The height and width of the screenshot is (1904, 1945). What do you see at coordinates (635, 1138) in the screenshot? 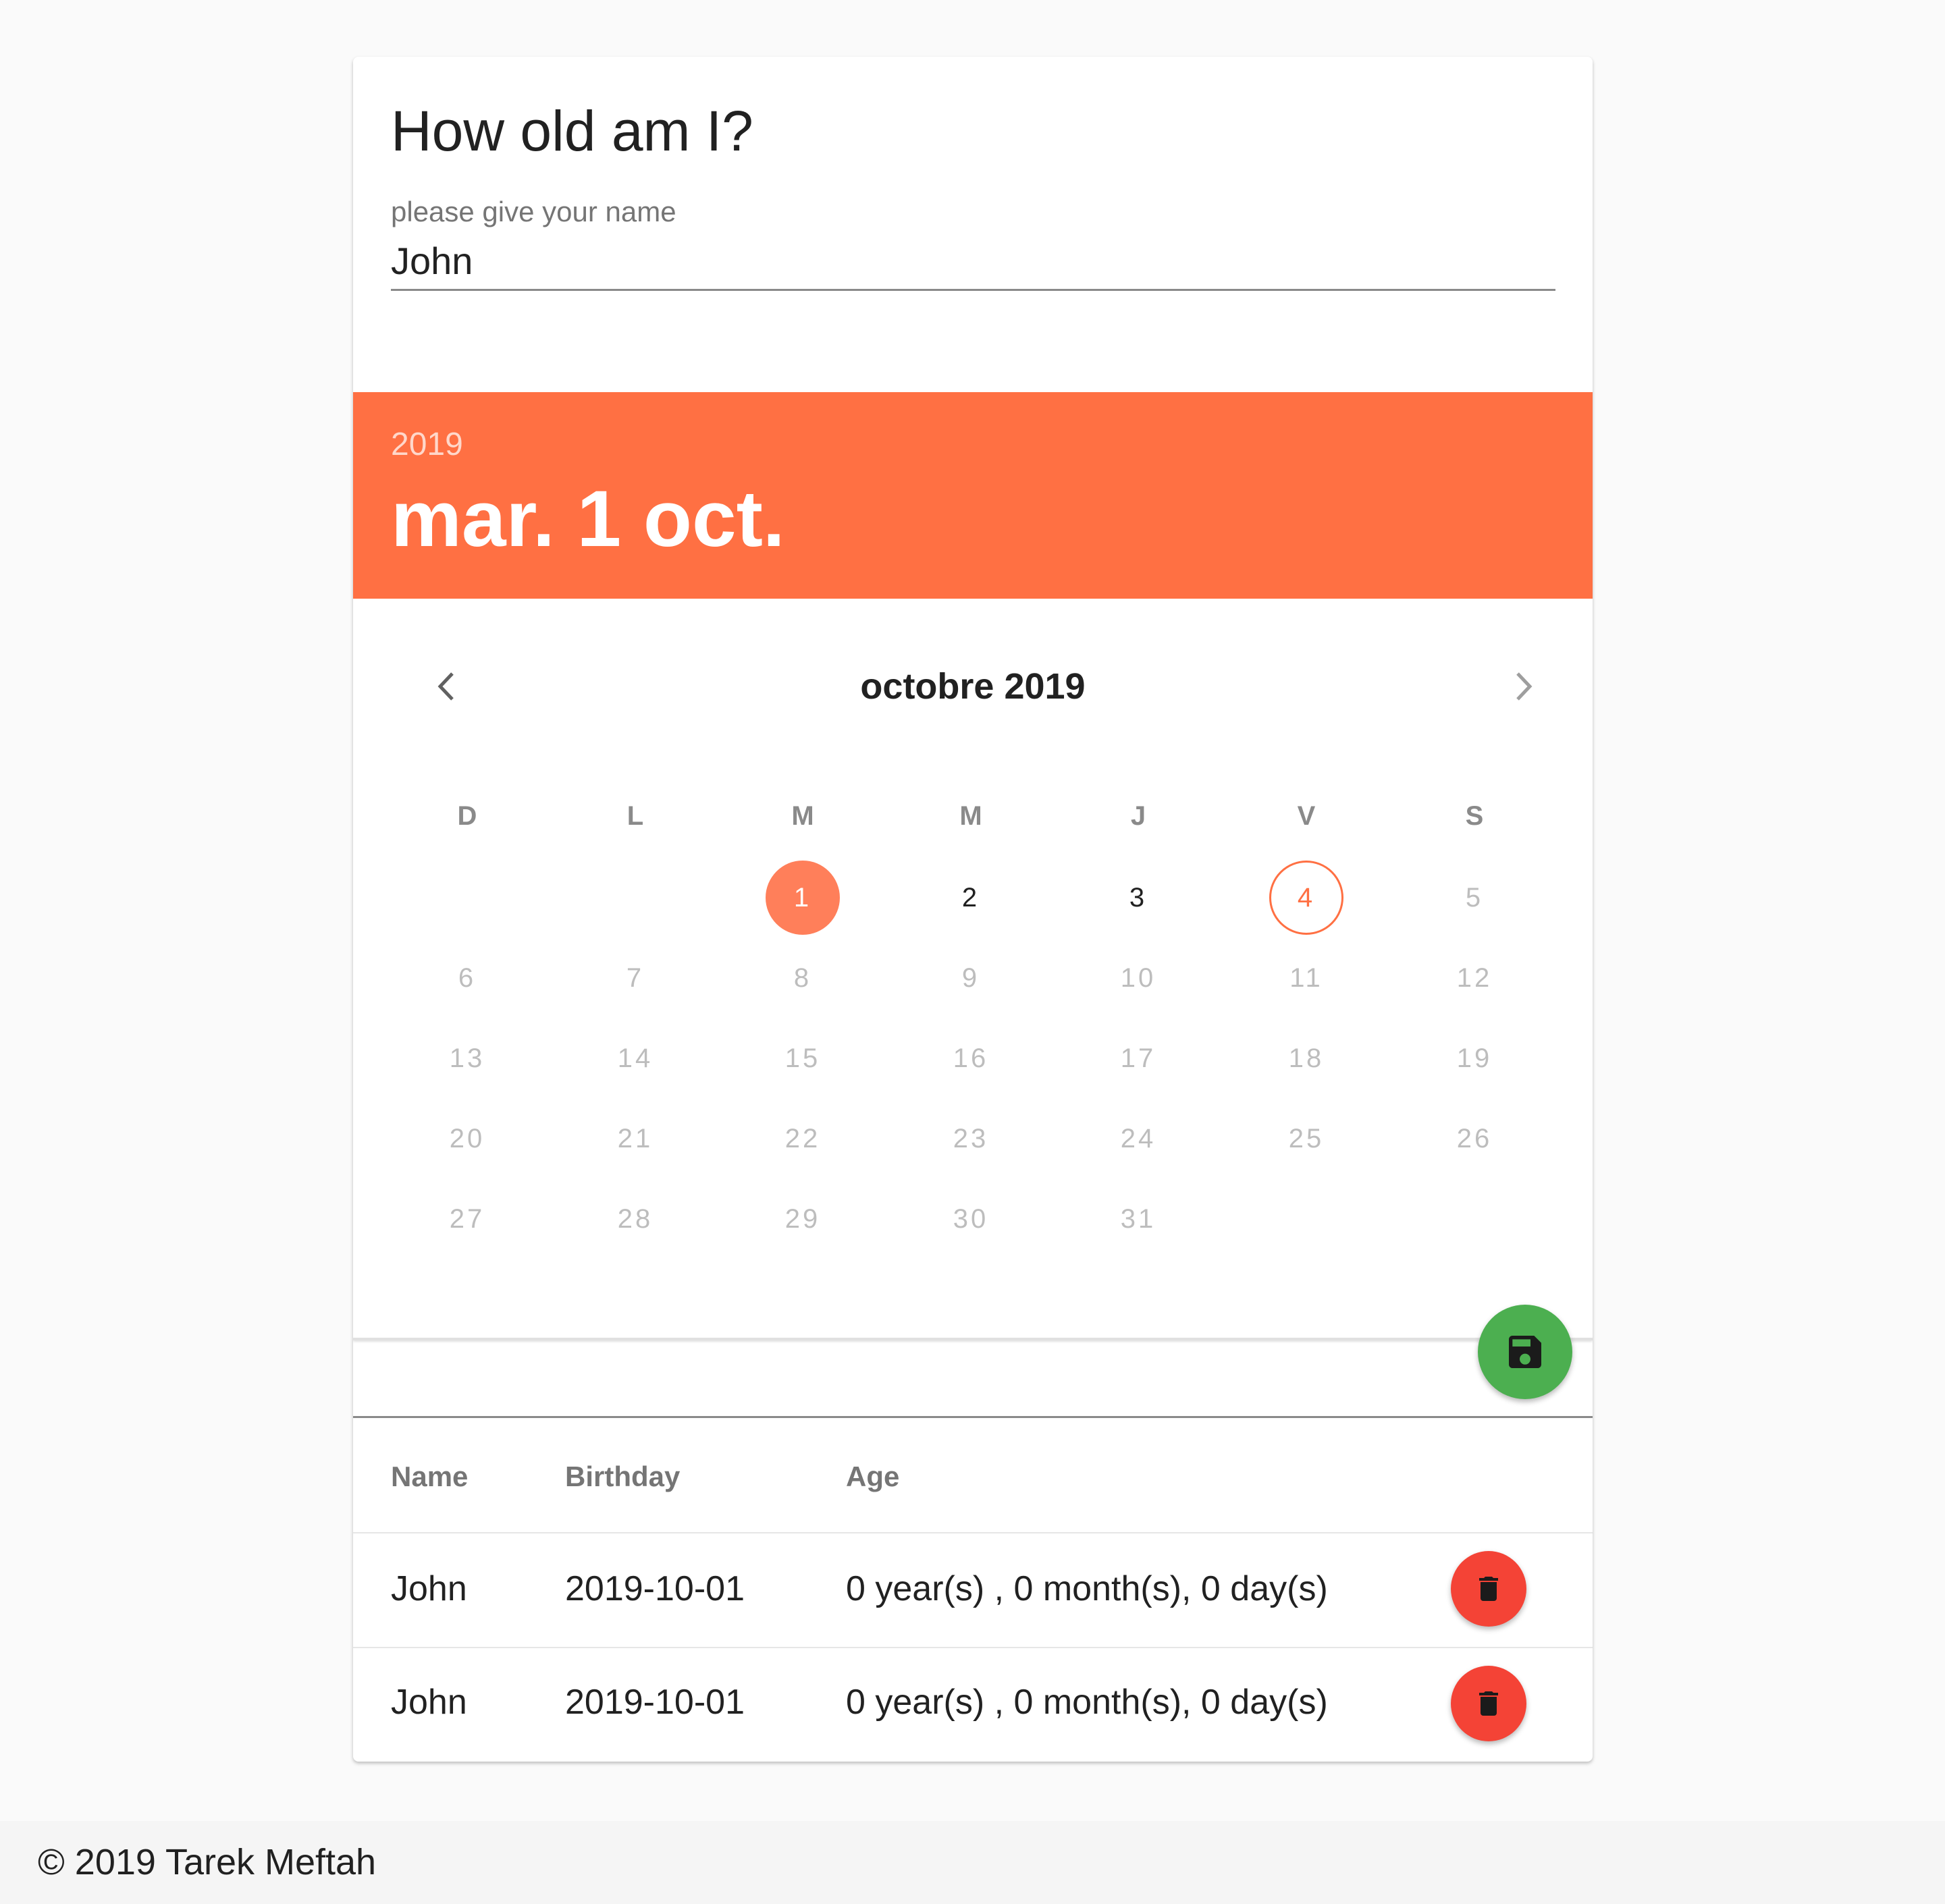
I see `calendar-day: 21` at bounding box center [635, 1138].